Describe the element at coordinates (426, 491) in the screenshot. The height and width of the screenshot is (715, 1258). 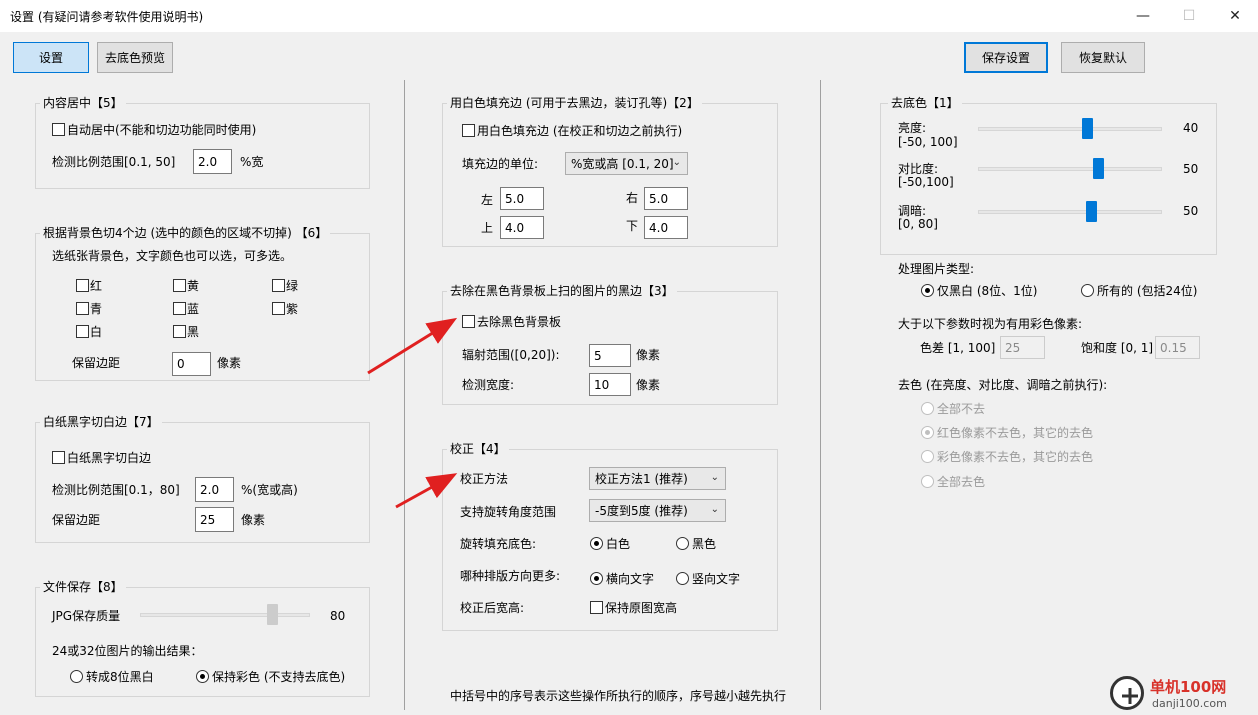
I see `arrow-to-correction` at that location.